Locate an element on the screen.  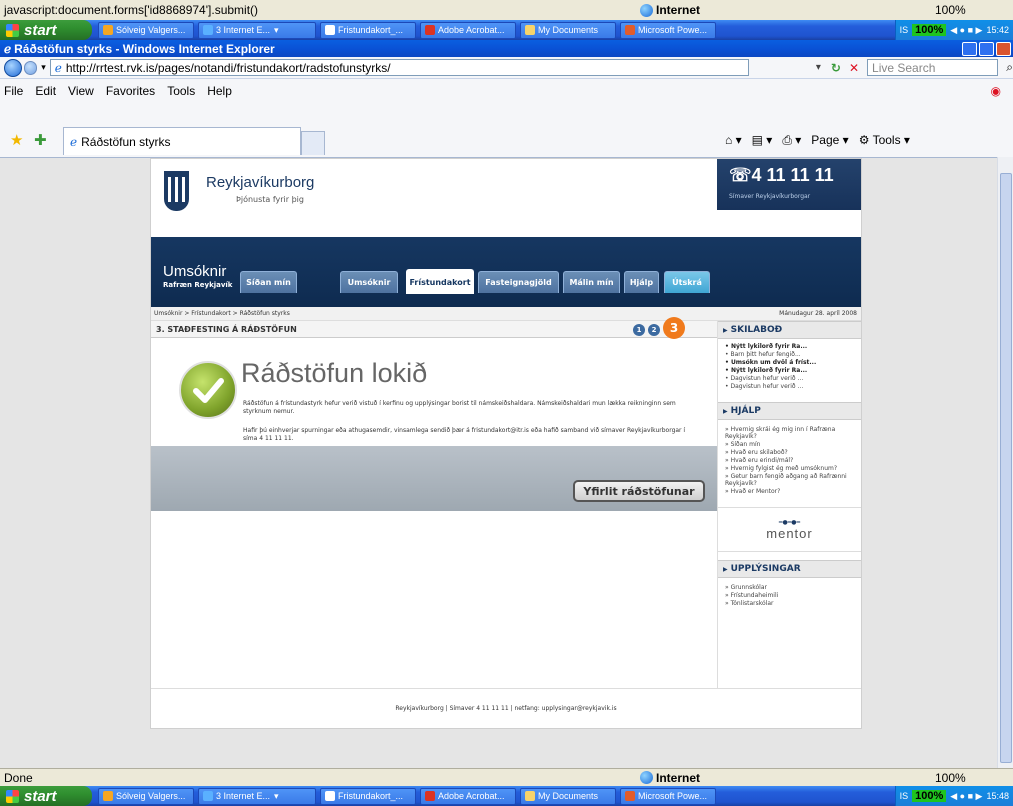
new-tab-button is located at coordinates (313, 143).